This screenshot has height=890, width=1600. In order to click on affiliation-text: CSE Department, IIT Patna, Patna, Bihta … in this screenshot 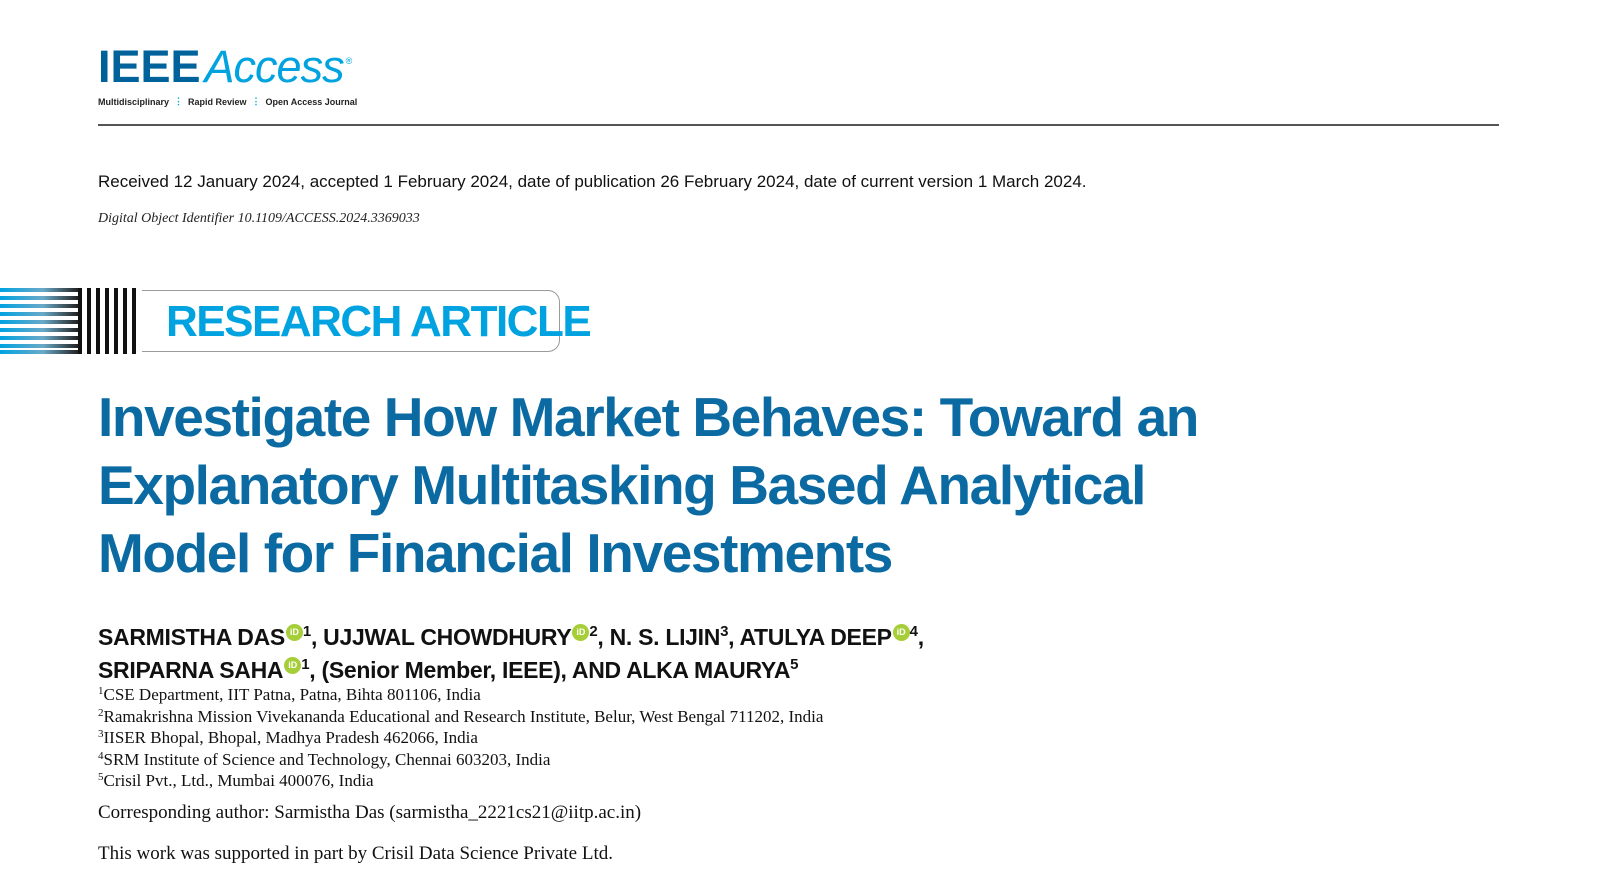, I will do `click(292, 694)`.